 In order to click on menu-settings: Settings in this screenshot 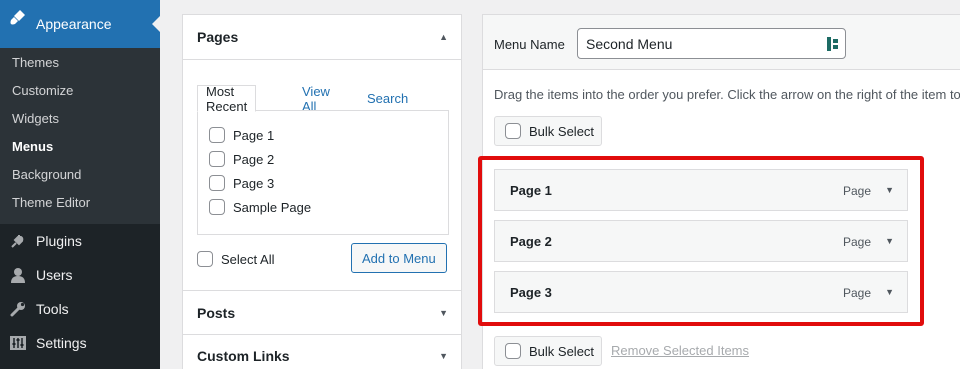, I will do `click(80, 343)`.